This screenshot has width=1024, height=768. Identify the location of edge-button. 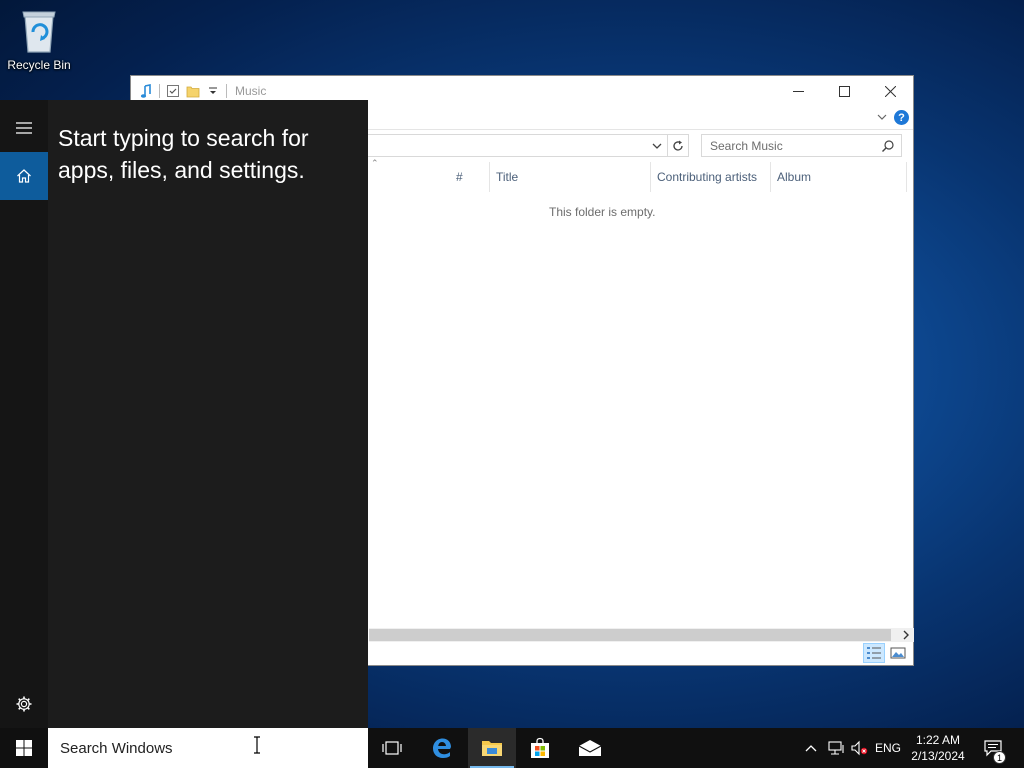
(442, 748).